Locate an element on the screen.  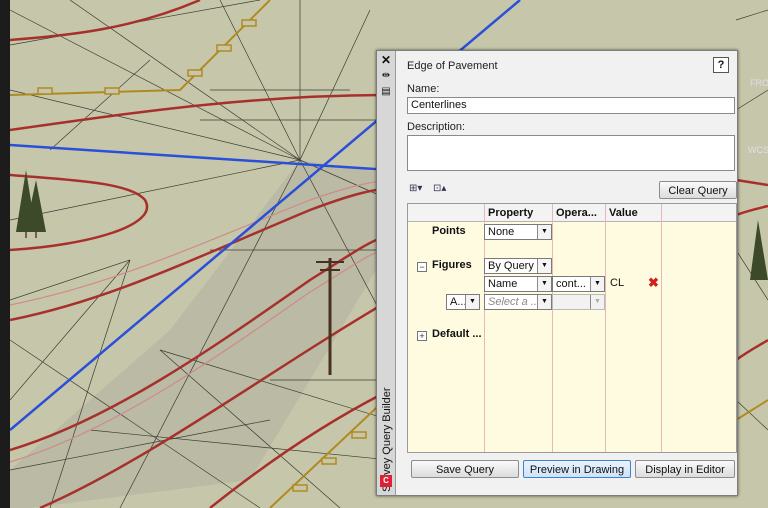
view-cube-front-label: FRO is located at coordinates (759, 83).